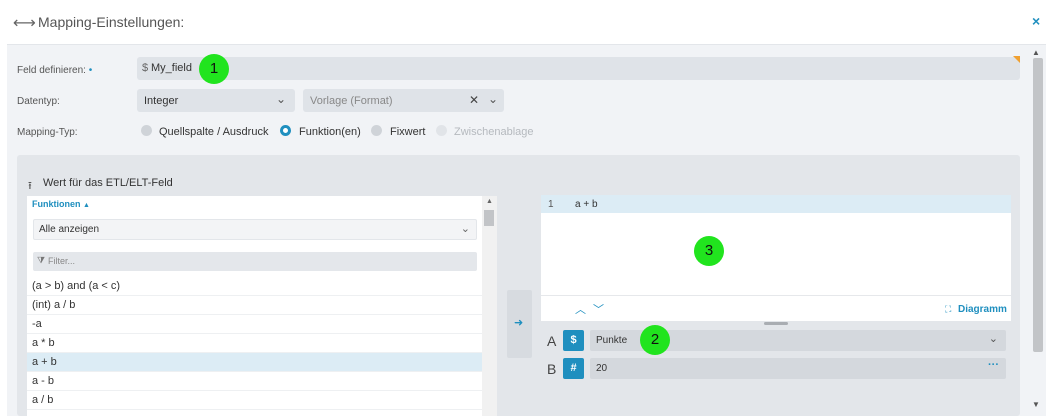  What do you see at coordinates (403, 100) in the screenshot?
I see `template-select: Vorlage (Format) ✕ ⌄` at bounding box center [403, 100].